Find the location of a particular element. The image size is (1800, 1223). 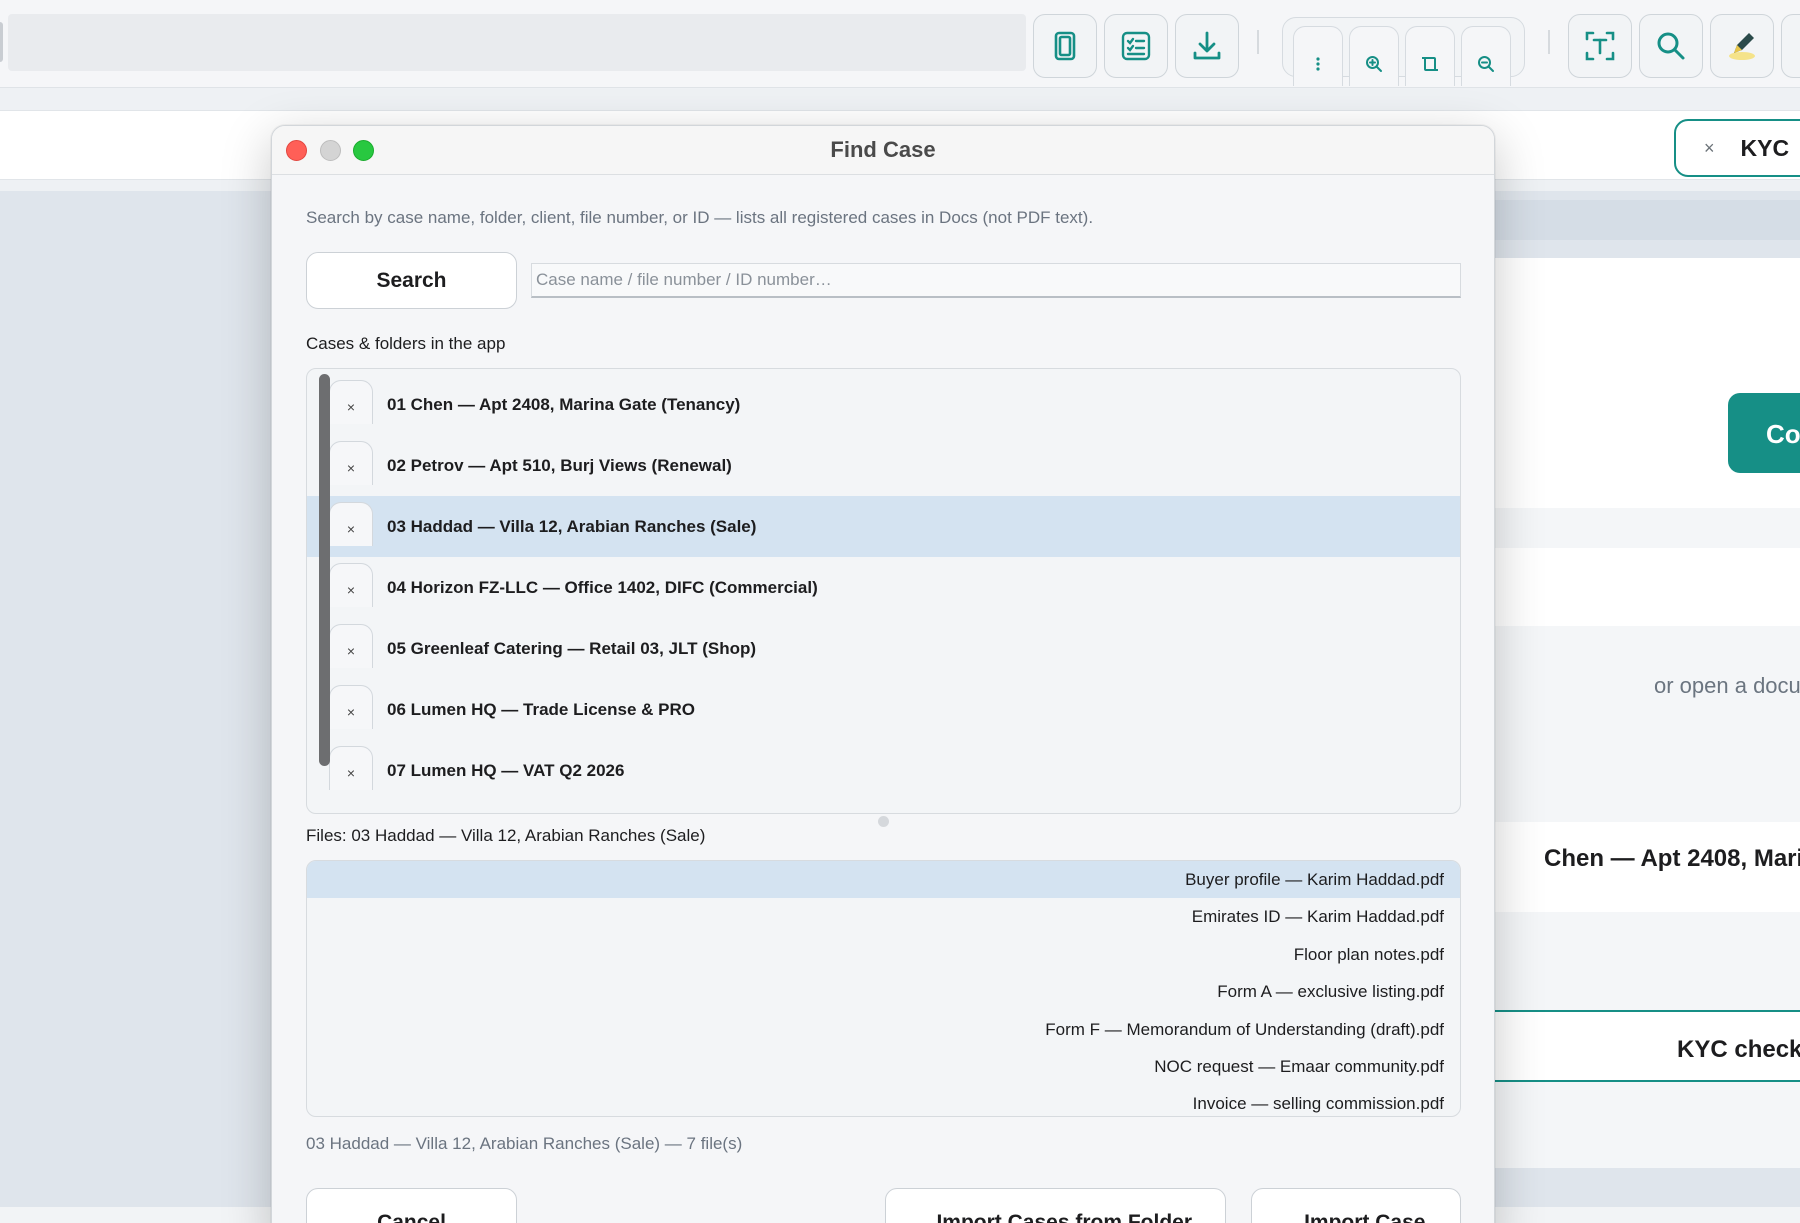

background-card is located at coordinates (1645, 587).